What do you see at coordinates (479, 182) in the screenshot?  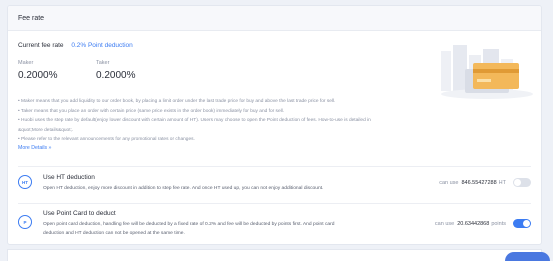 I see `ht-amount: 846.55427288` at bounding box center [479, 182].